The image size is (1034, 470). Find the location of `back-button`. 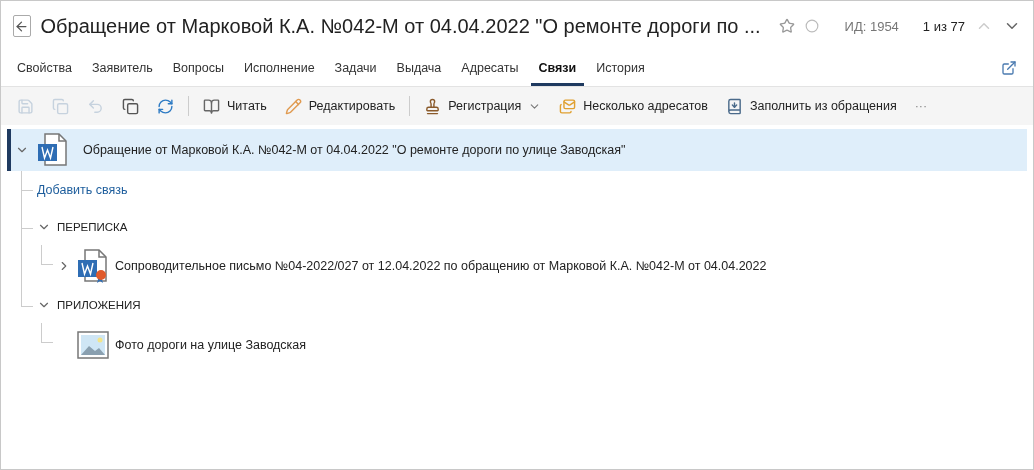

back-button is located at coordinates (22, 26).